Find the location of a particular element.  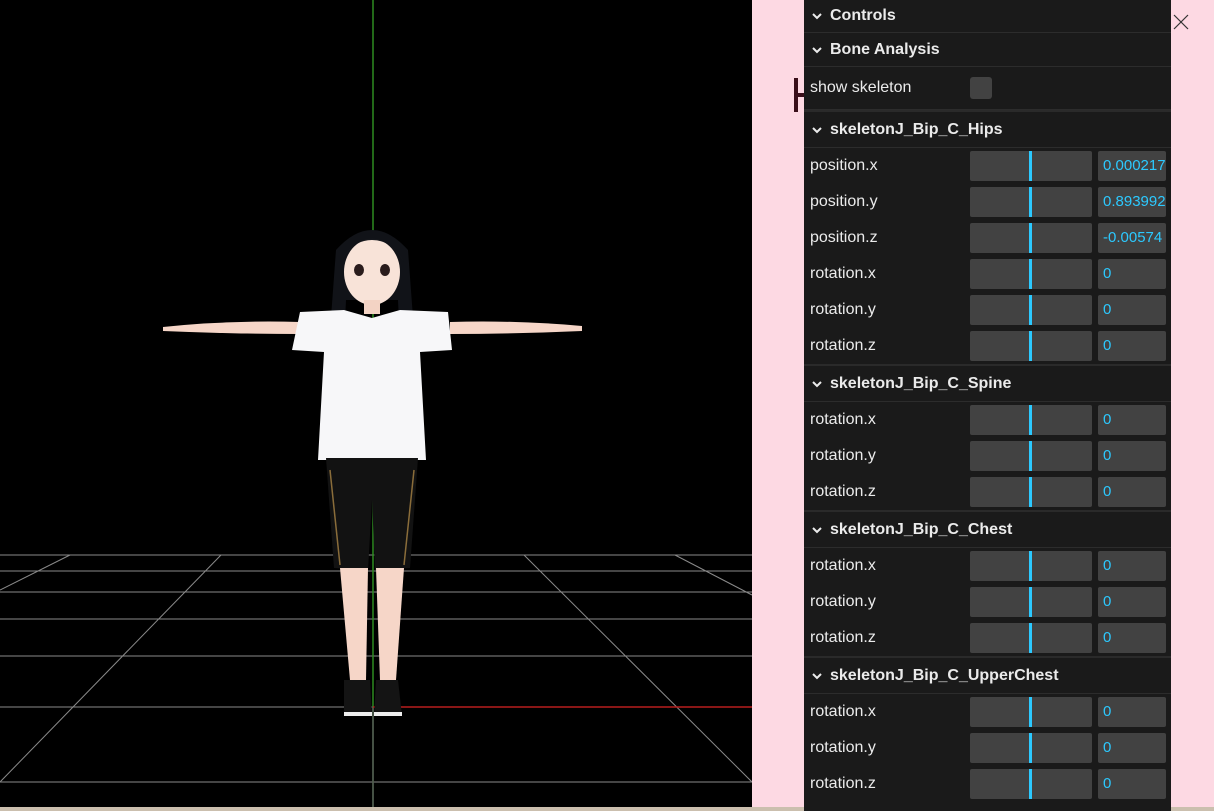

bone-folder-header: skeletonJ_Bip_C_UpperChest is located at coordinates (987, 675).